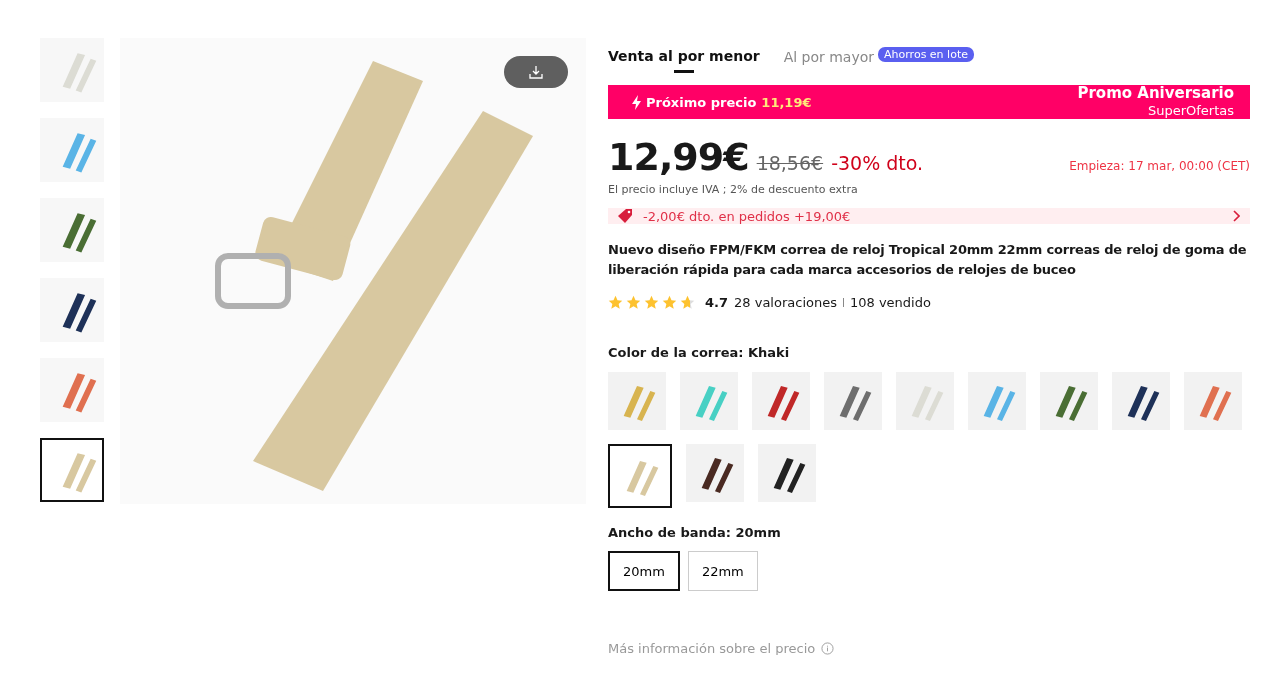  I want to click on download-icon, so click(536, 72).